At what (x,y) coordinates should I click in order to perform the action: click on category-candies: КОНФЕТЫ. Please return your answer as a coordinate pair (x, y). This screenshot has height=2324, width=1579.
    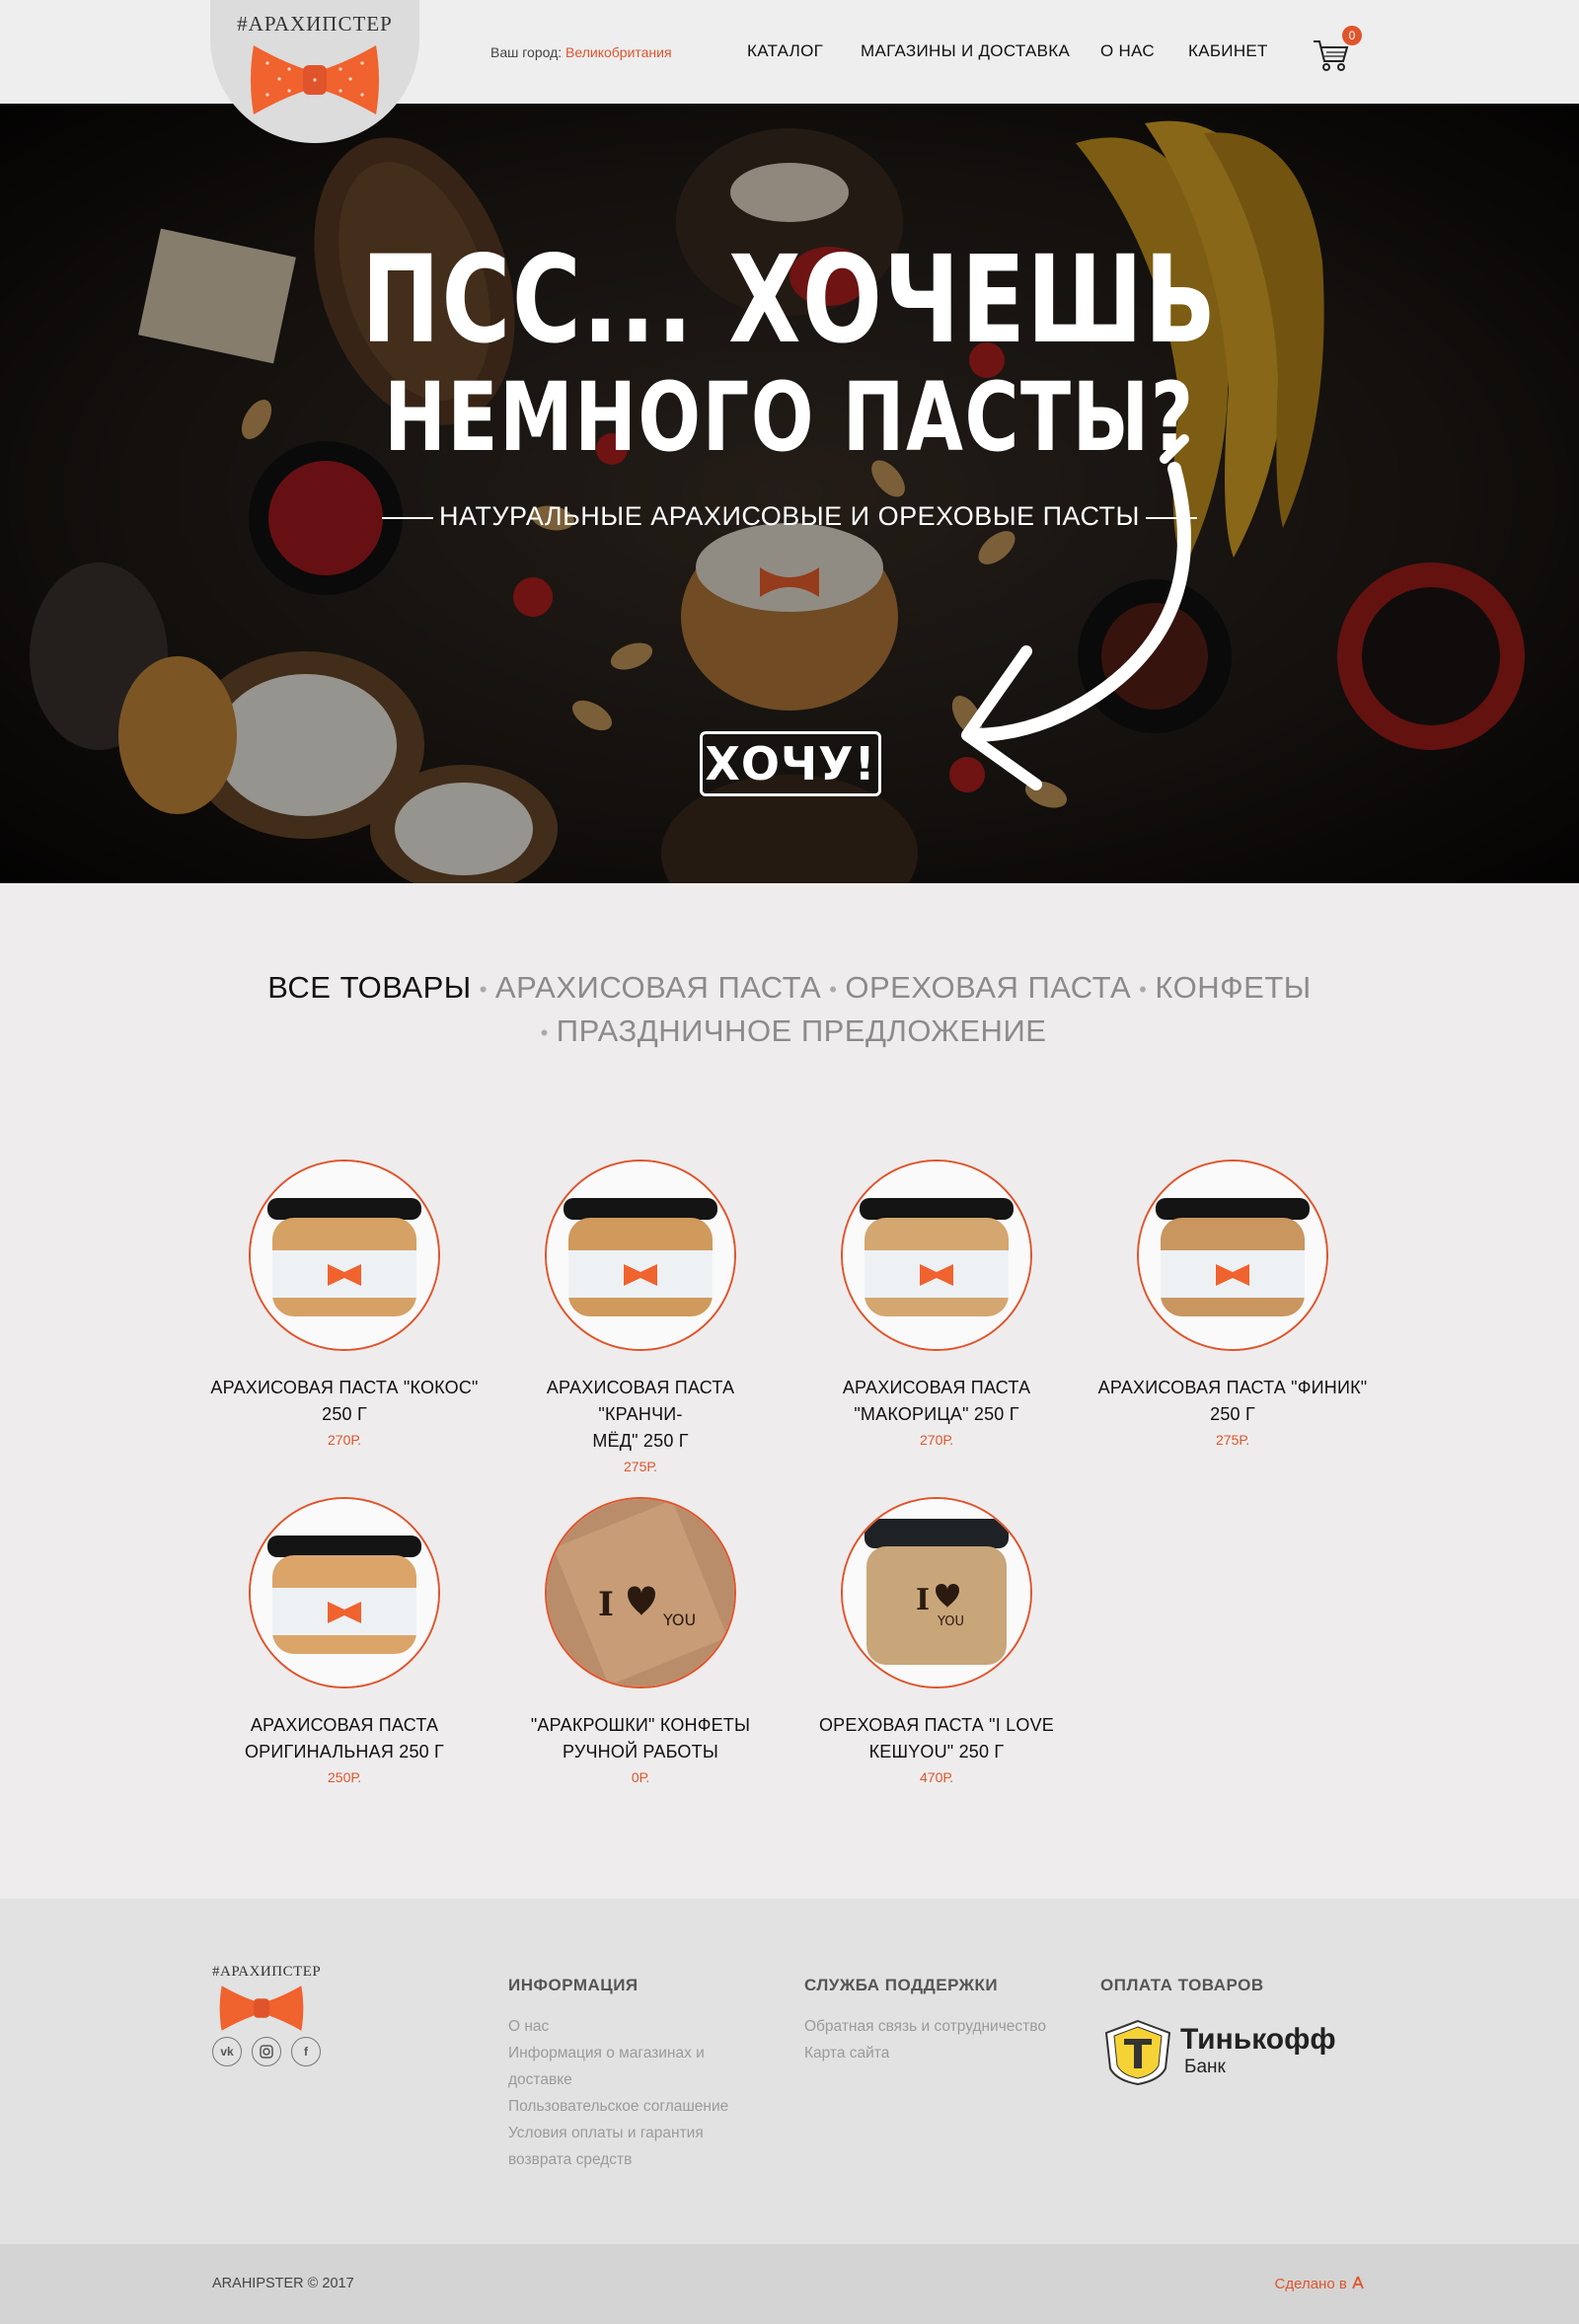
    Looking at the image, I should click on (1233, 988).